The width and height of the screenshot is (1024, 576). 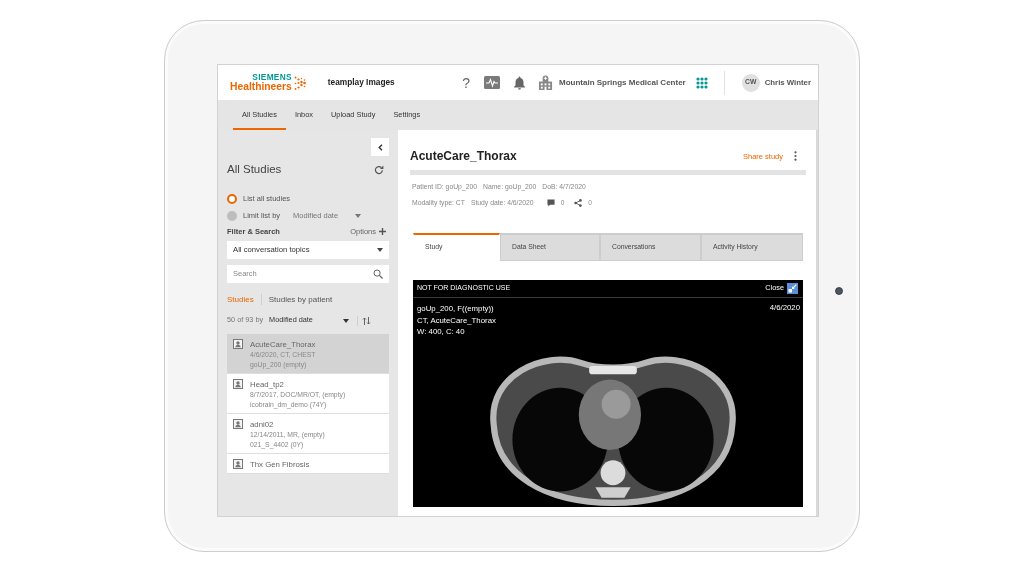 I want to click on refresh-icon, so click(x=379, y=169).